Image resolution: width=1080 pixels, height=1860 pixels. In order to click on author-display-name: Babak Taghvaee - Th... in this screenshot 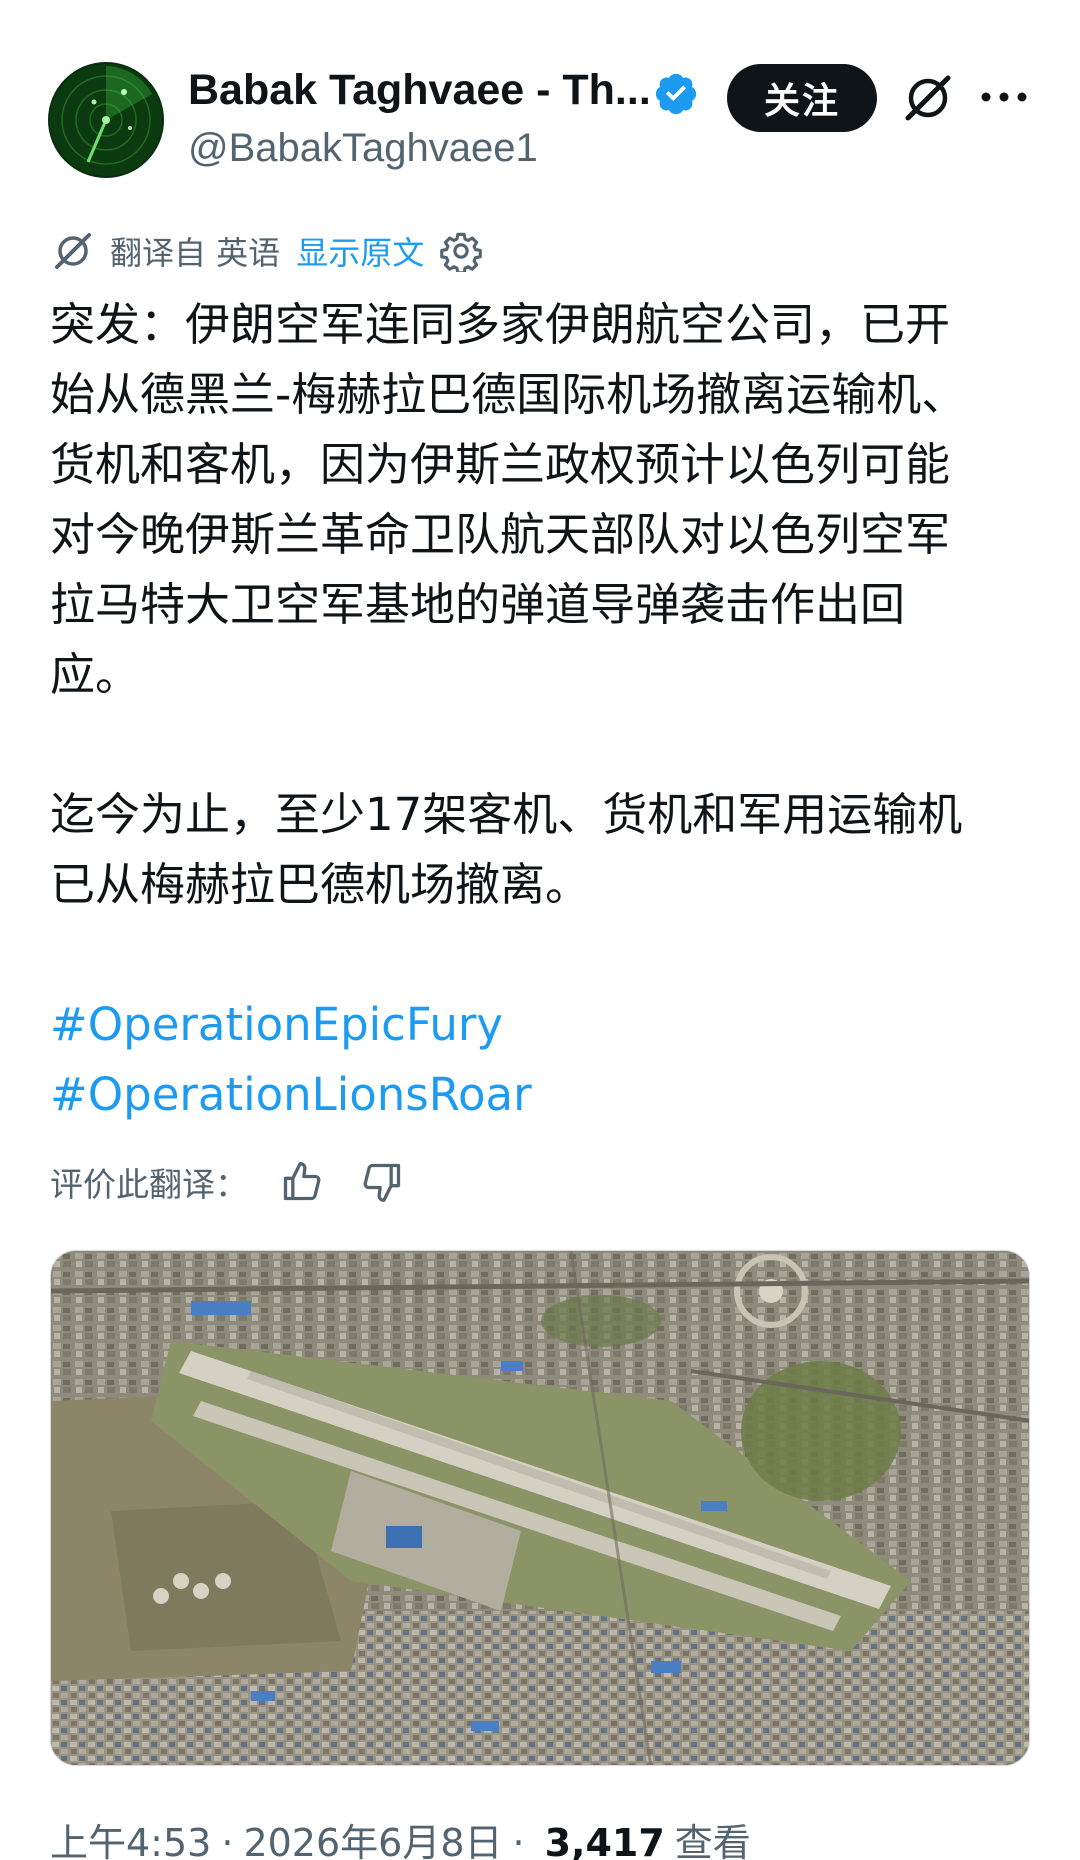, I will do `click(419, 90)`.